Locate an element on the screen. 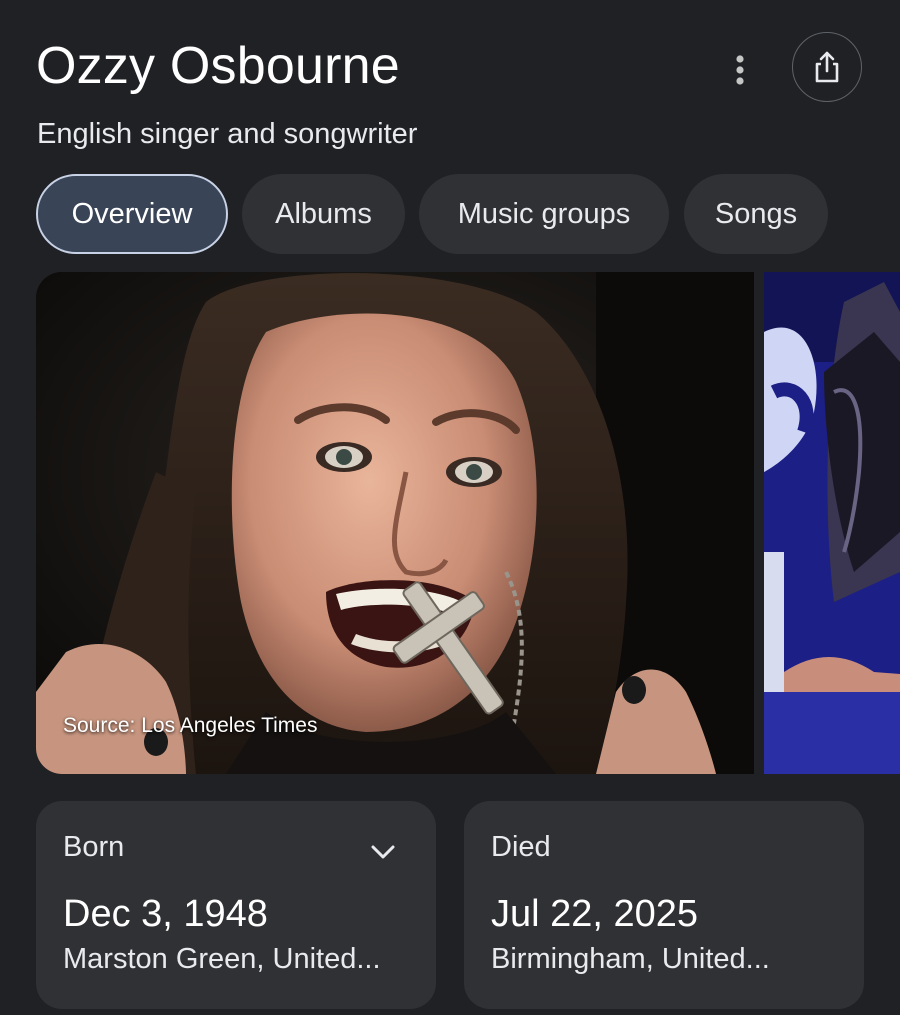  tab-albums: Albums is located at coordinates (323, 214).